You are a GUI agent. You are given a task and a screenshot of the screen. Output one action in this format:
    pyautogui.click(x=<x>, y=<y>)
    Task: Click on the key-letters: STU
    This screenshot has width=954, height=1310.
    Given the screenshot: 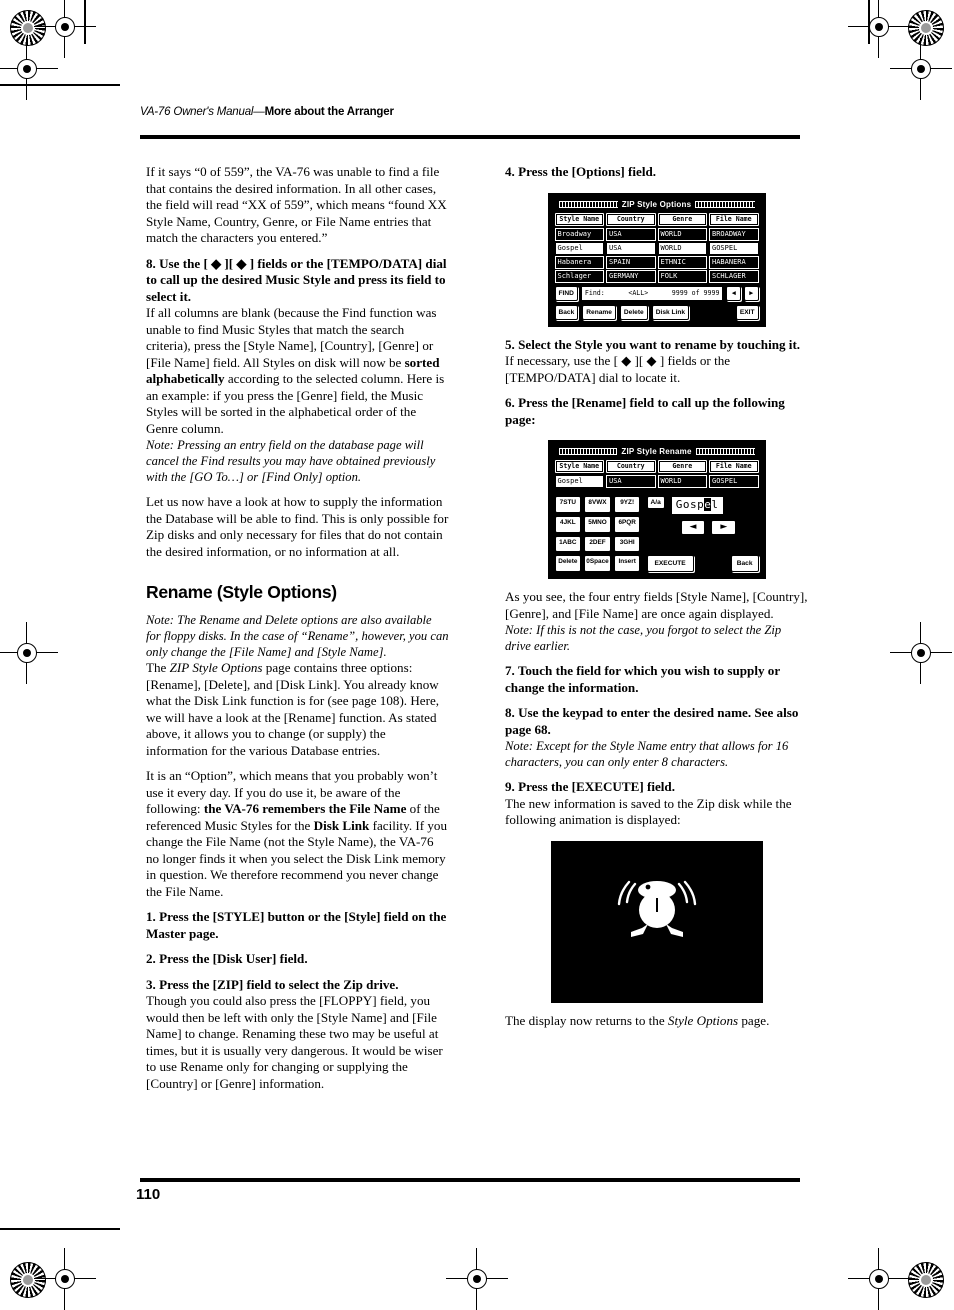 What is the action you would take?
    pyautogui.click(x=569, y=502)
    